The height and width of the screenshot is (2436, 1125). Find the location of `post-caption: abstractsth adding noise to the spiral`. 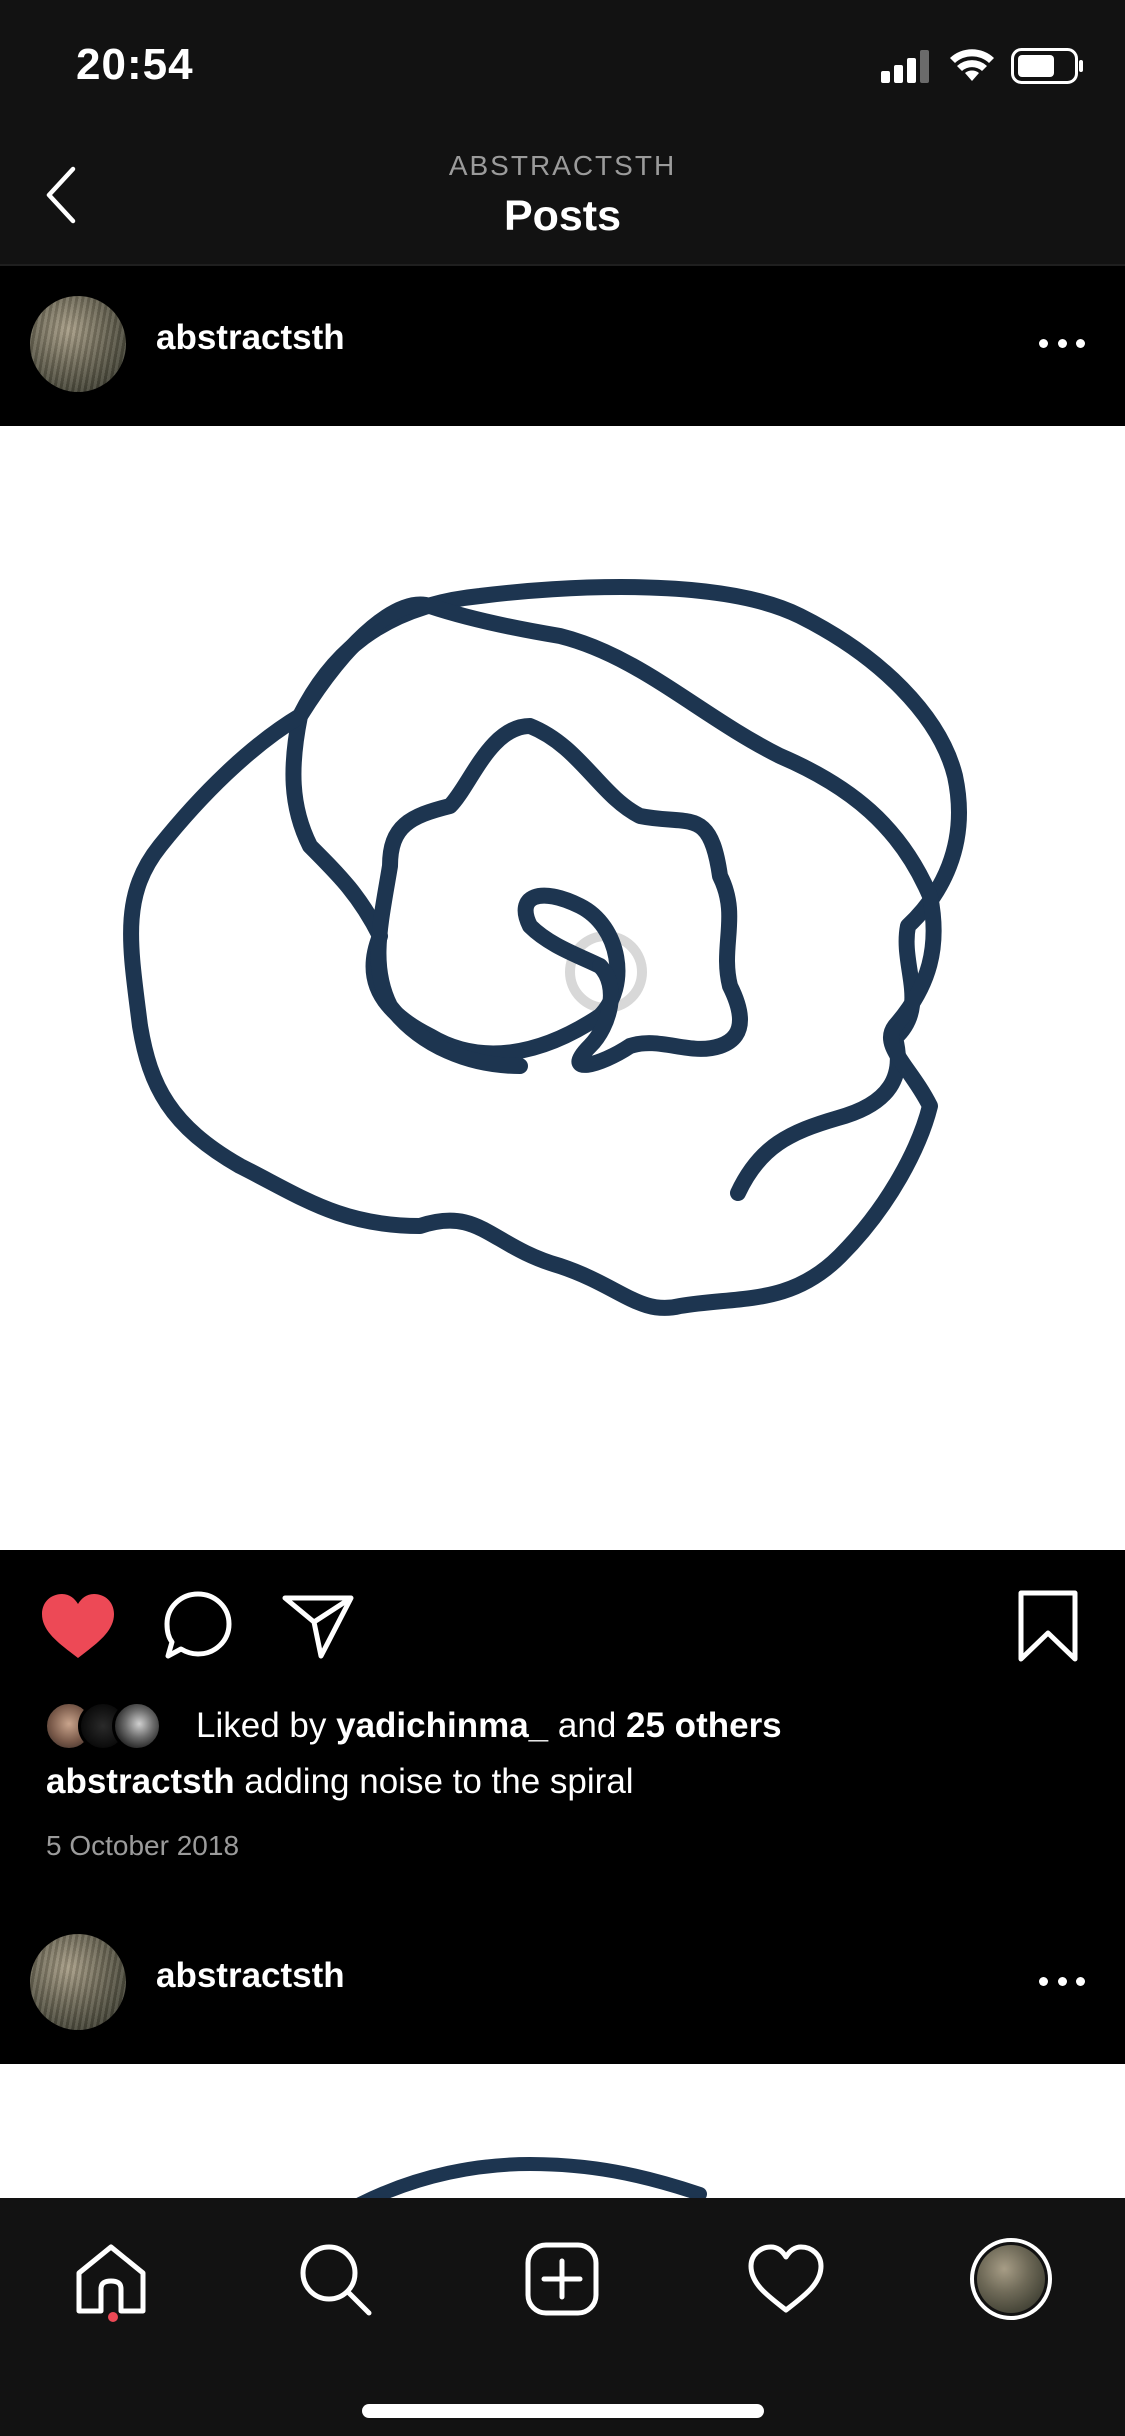

post-caption: abstractsth adding noise to the spiral is located at coordinates (340, 1782).